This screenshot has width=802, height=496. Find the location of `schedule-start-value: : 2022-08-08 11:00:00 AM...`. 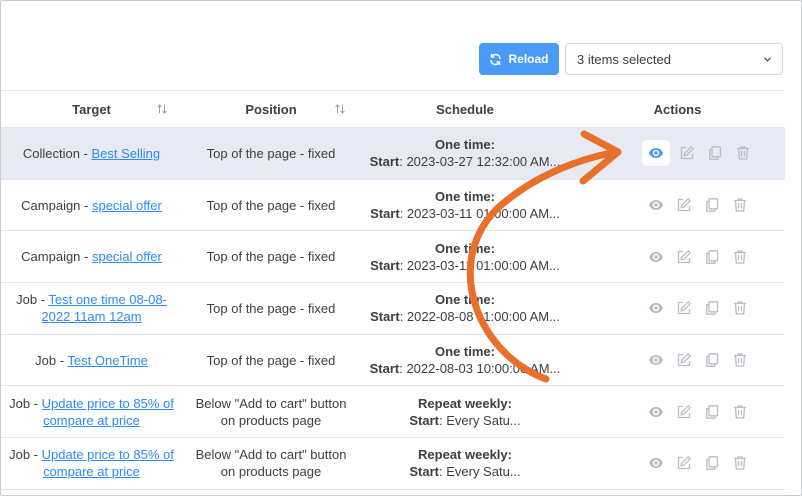

schedule-start-value: : 2022-08-08 11:00:00 AM... is located at coordinates (479, 317).